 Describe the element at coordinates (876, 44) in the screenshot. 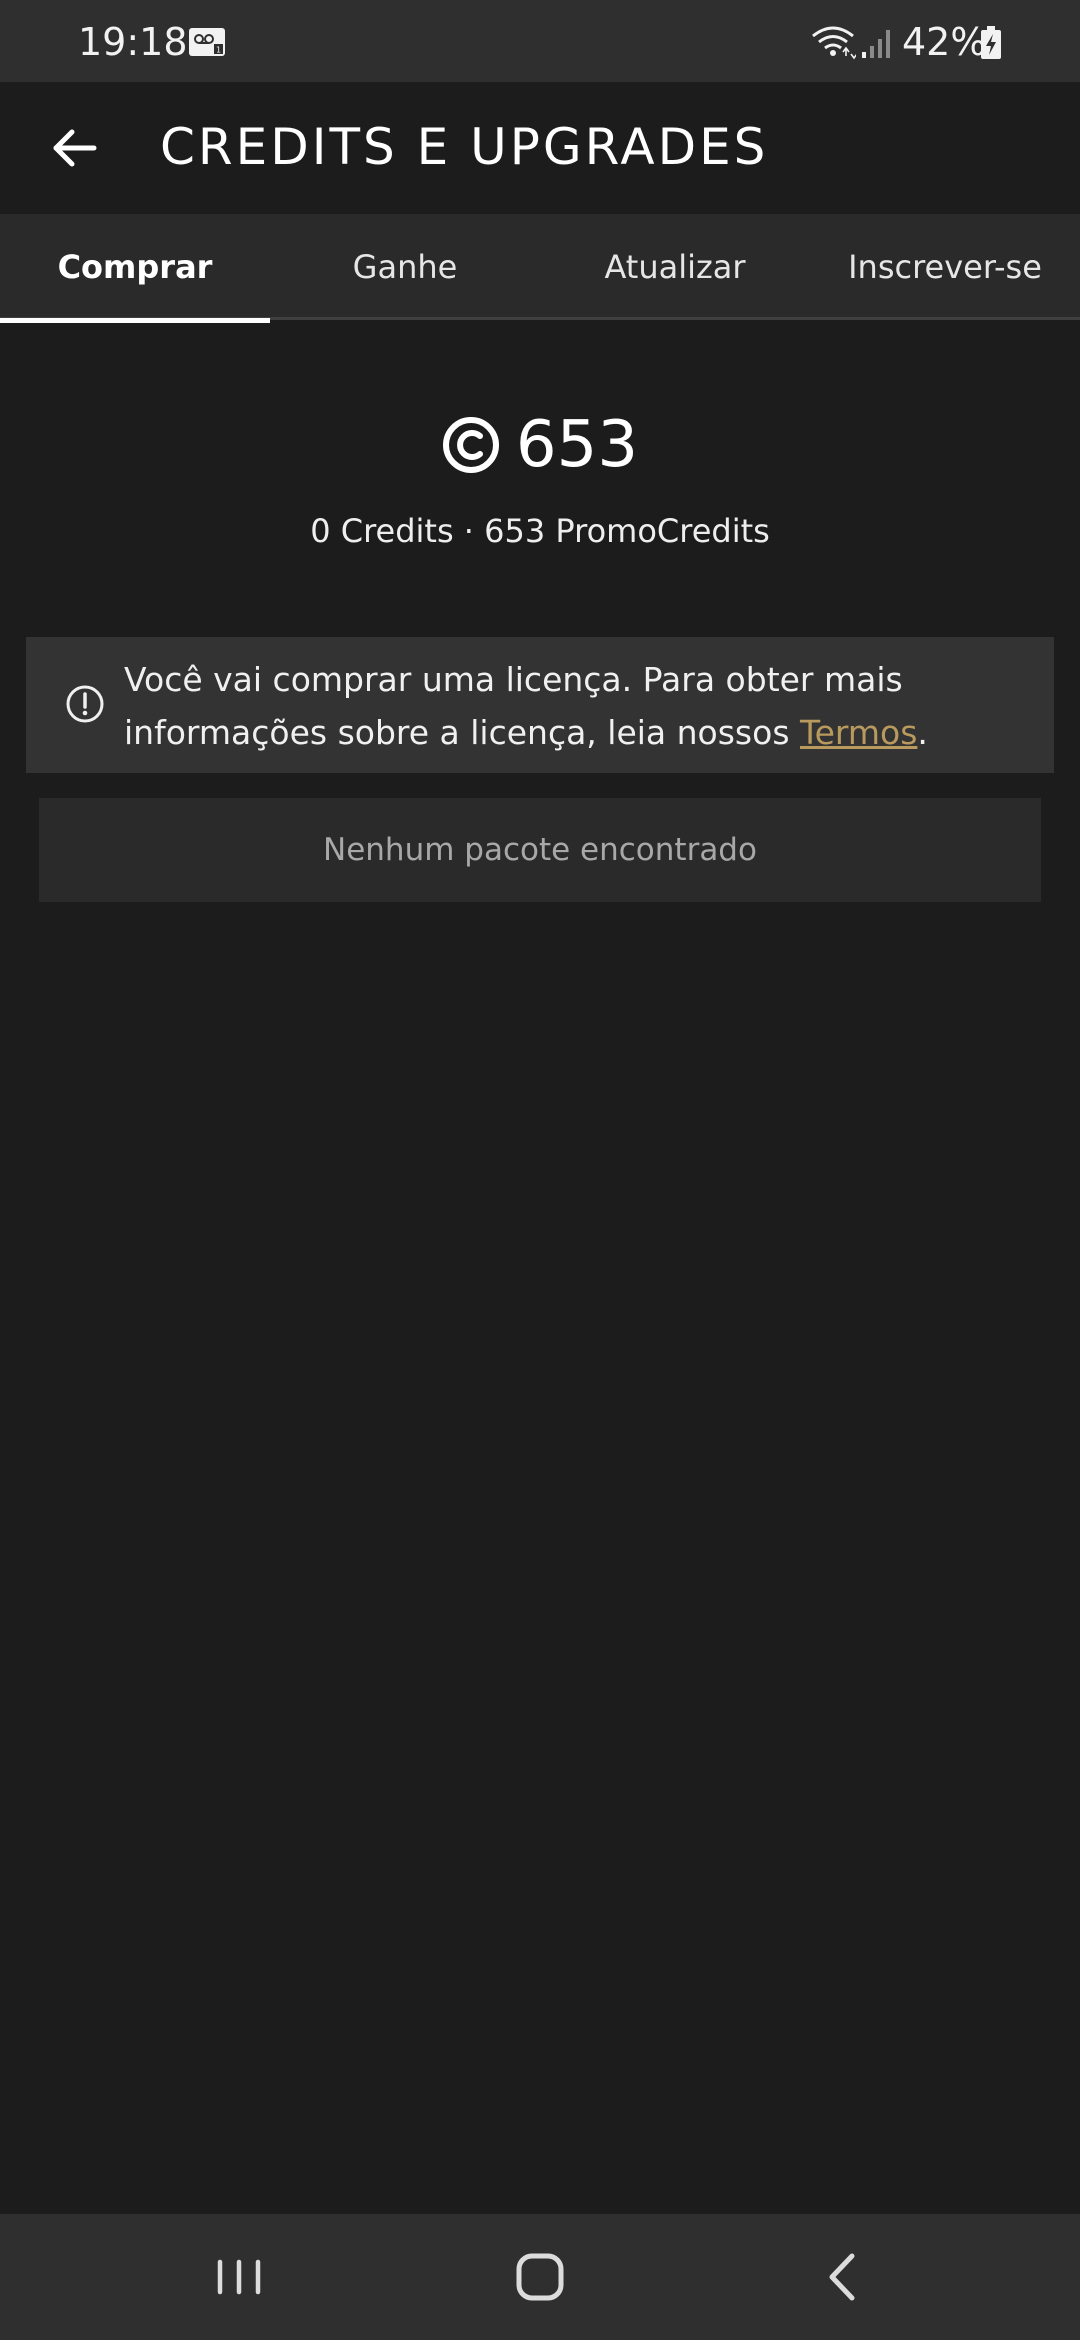

I see `signal-icon` at that location.